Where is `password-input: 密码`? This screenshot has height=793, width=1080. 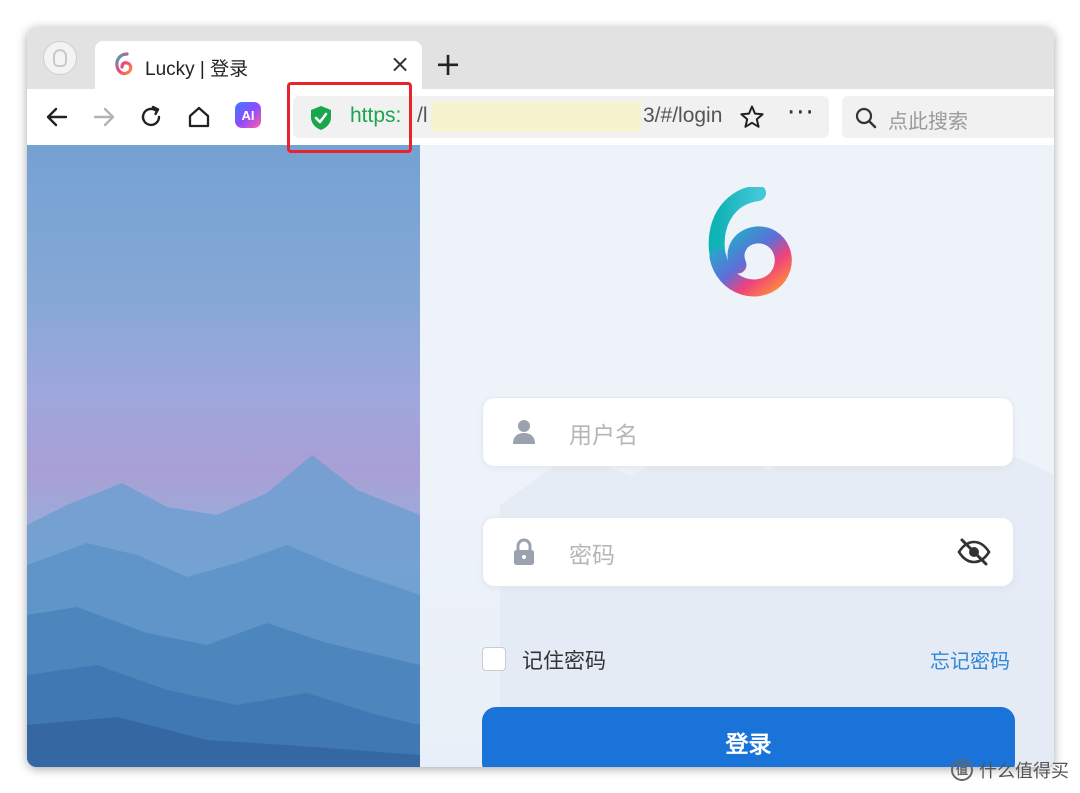 password-input: 密码 is located at coordinates (592, 553).